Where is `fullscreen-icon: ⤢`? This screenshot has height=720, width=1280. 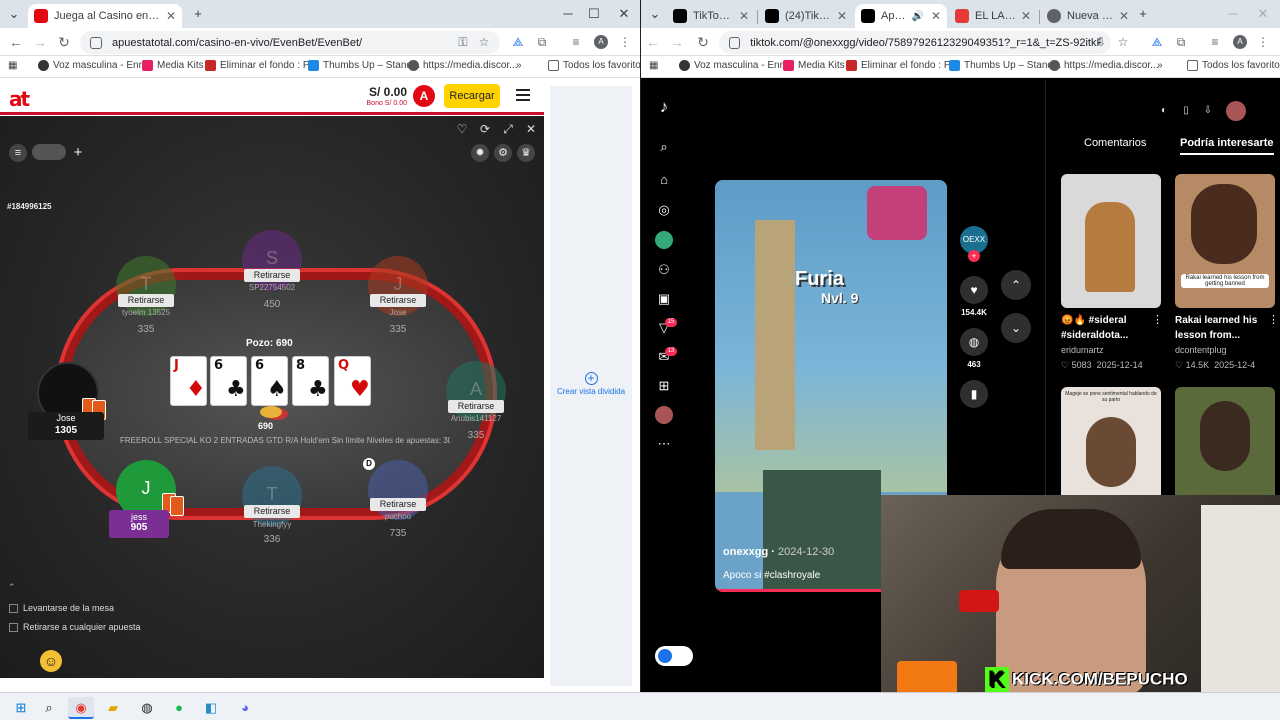
fullscreen-icon: ⤢ is located at coordinates (508, 129).